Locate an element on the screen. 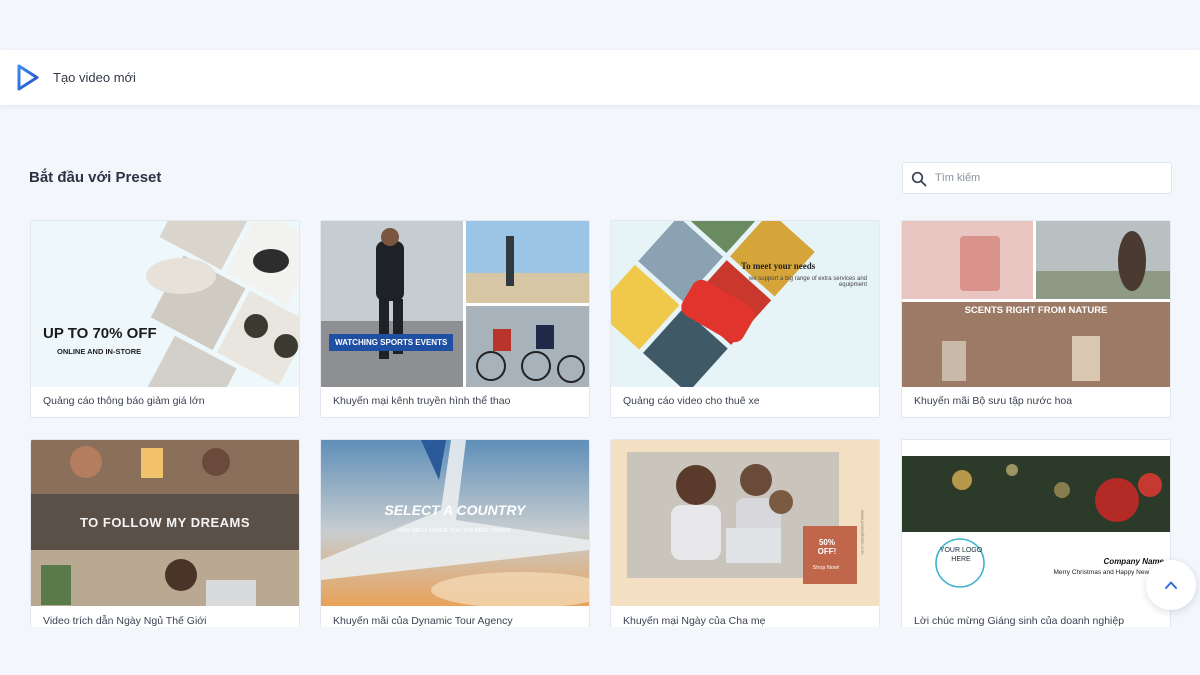 The image size is (1200, 675). top-bar: Tạo video mới is located at coordinates (600, 77).